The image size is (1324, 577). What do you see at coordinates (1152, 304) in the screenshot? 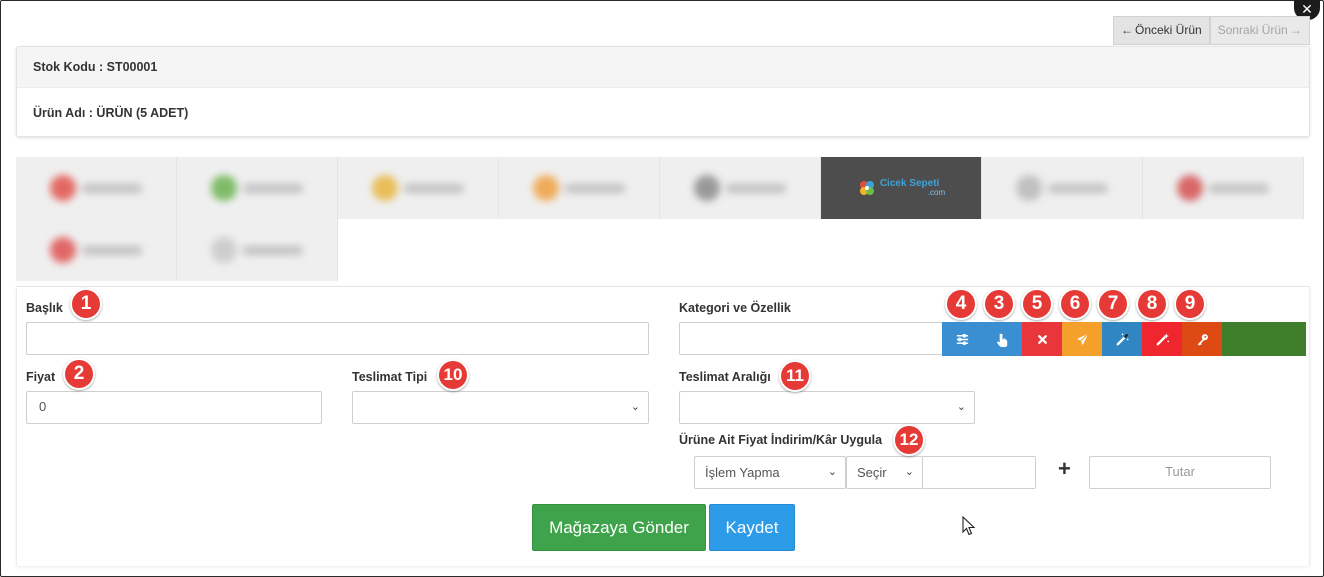
I see `annotation-badge: 8` at bounding box center [1152, 304].